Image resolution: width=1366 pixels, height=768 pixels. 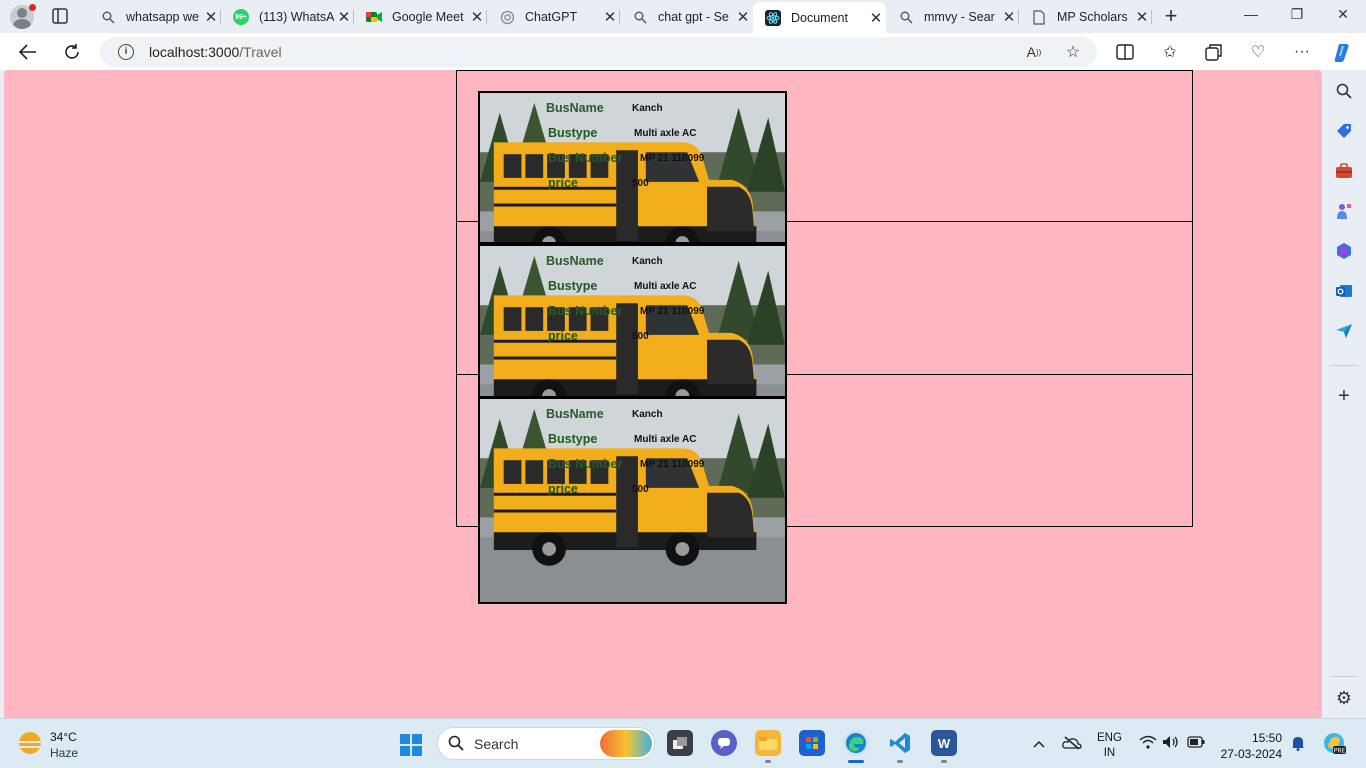 I want to click on active-app-indicator, so click(x=856, y=761).